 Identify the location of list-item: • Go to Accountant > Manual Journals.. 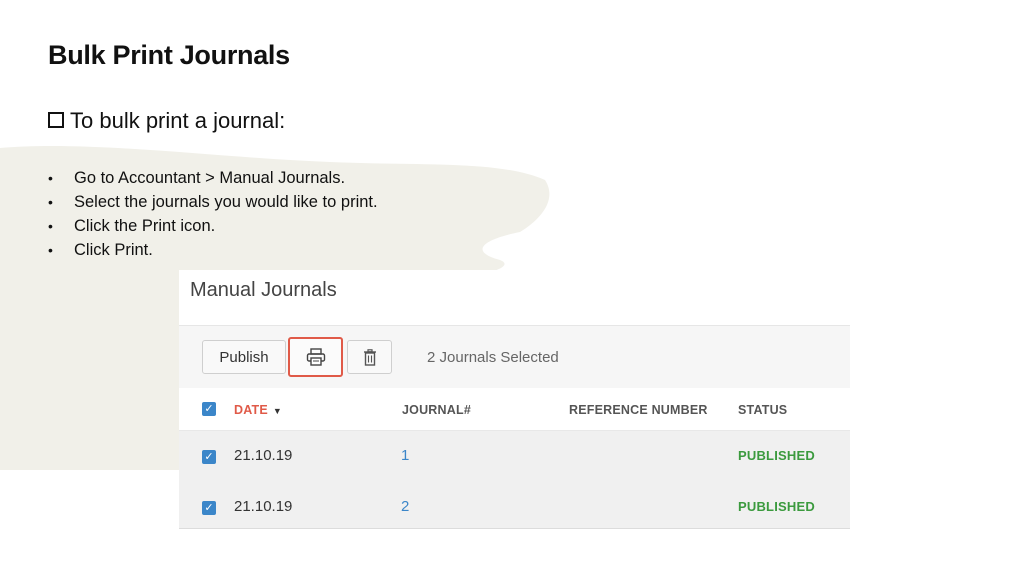
(197, 178).